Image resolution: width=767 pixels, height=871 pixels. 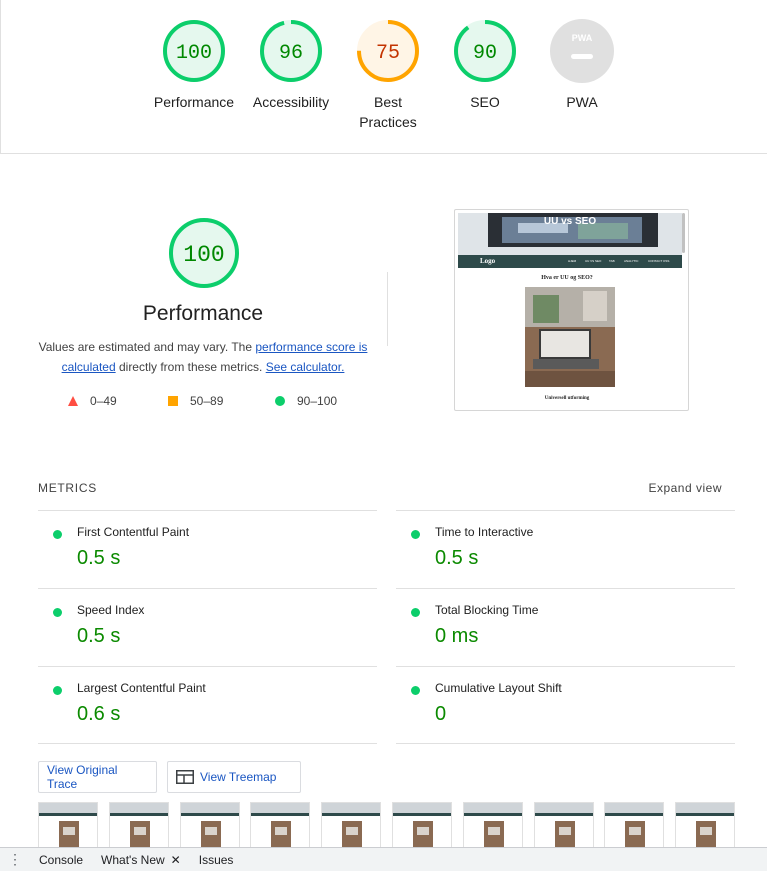 I want to click on metric-name: Cumulative Layout Shift, so click(x=498, y=688).